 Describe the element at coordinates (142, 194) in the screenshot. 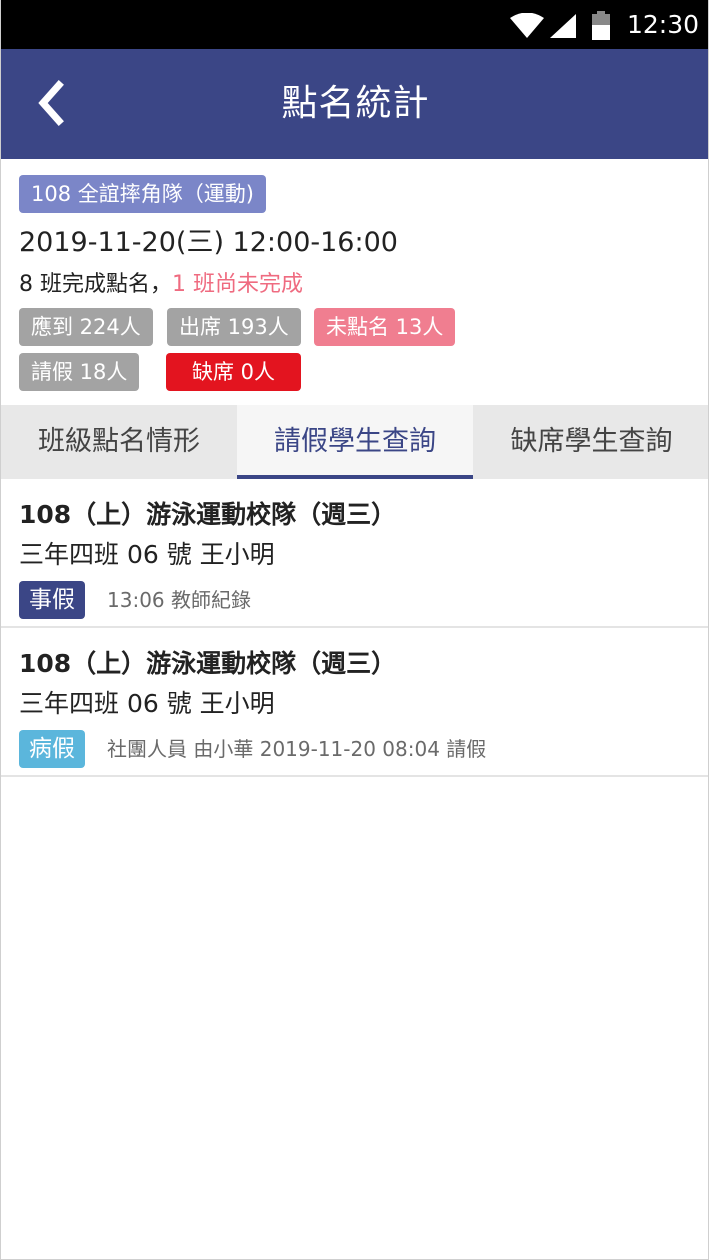

I see `team-badge: 108 全誼摔角隊（運動)` at that location.